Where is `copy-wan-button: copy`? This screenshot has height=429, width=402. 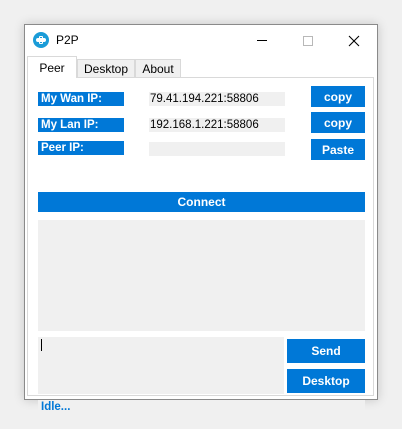
copy-wan-button: copy is located at coordinates (338, 96).